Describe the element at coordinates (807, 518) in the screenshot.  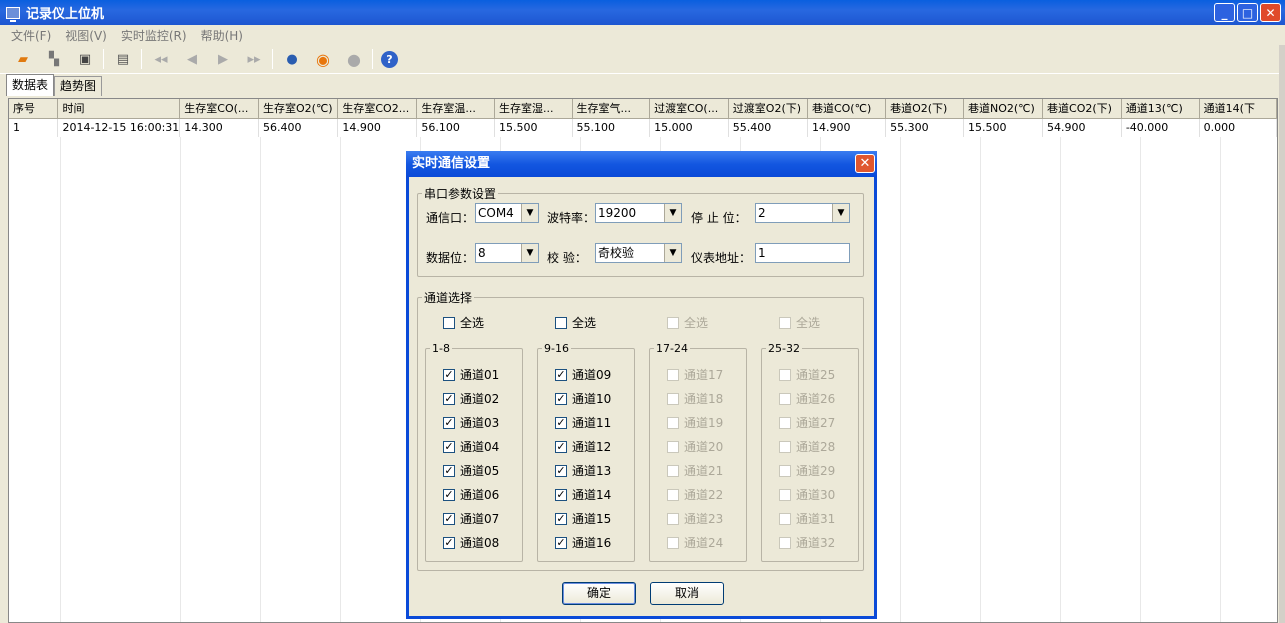
I see `channel-checkbox: 通道31` at that location.